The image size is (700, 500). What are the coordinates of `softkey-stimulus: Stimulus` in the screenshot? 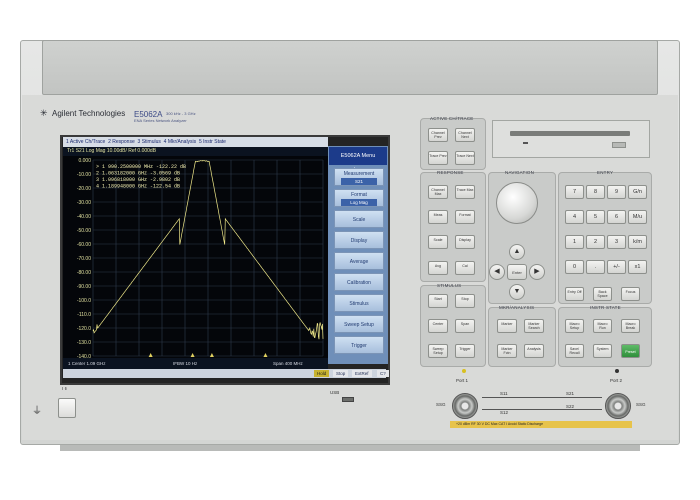 It's located at (359, 303).